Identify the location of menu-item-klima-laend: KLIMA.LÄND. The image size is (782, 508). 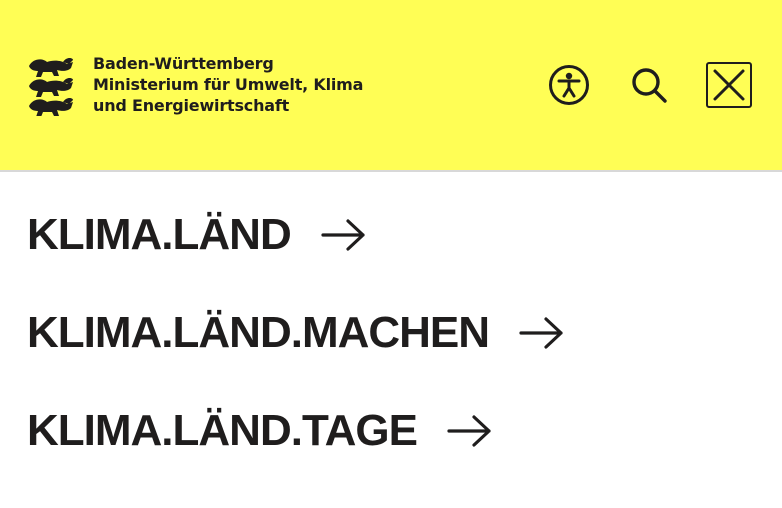
(197, 235).